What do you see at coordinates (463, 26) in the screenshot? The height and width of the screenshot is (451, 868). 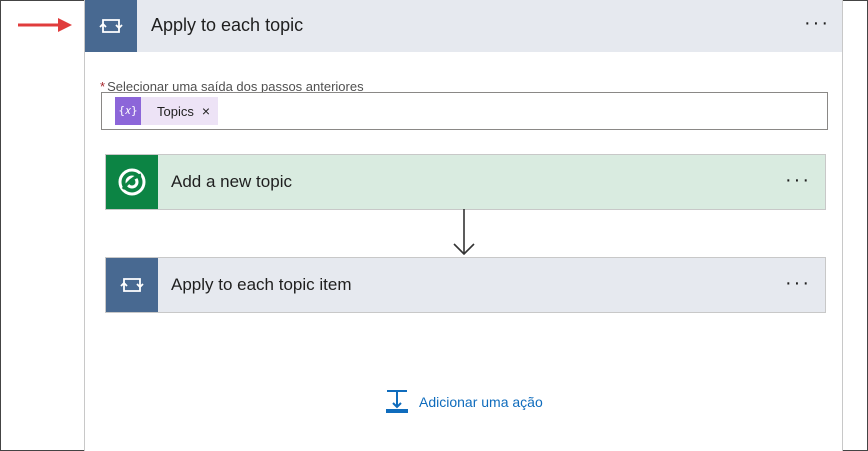 I see `loop-header: Apply to each topic ···` at bounding box center [463, 26].